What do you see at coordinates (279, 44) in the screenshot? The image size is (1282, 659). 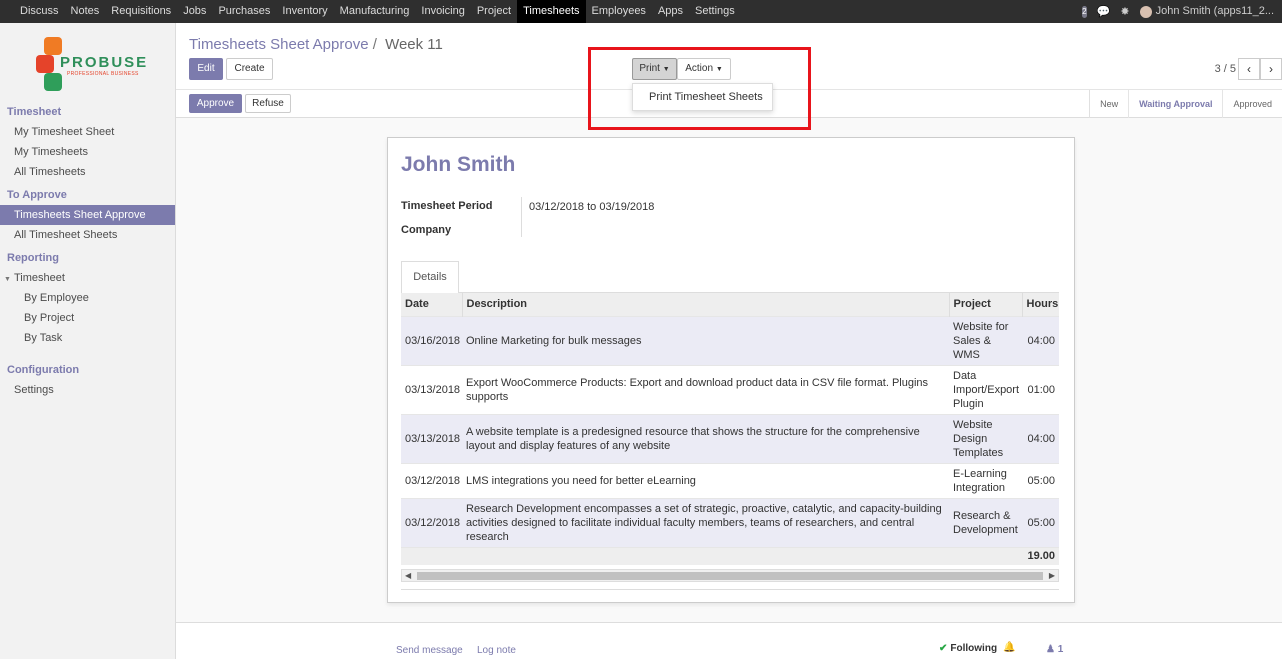 I see `breadcrumb-parent: Timesheets Sheet Approve` at bounding box center [279, 44].